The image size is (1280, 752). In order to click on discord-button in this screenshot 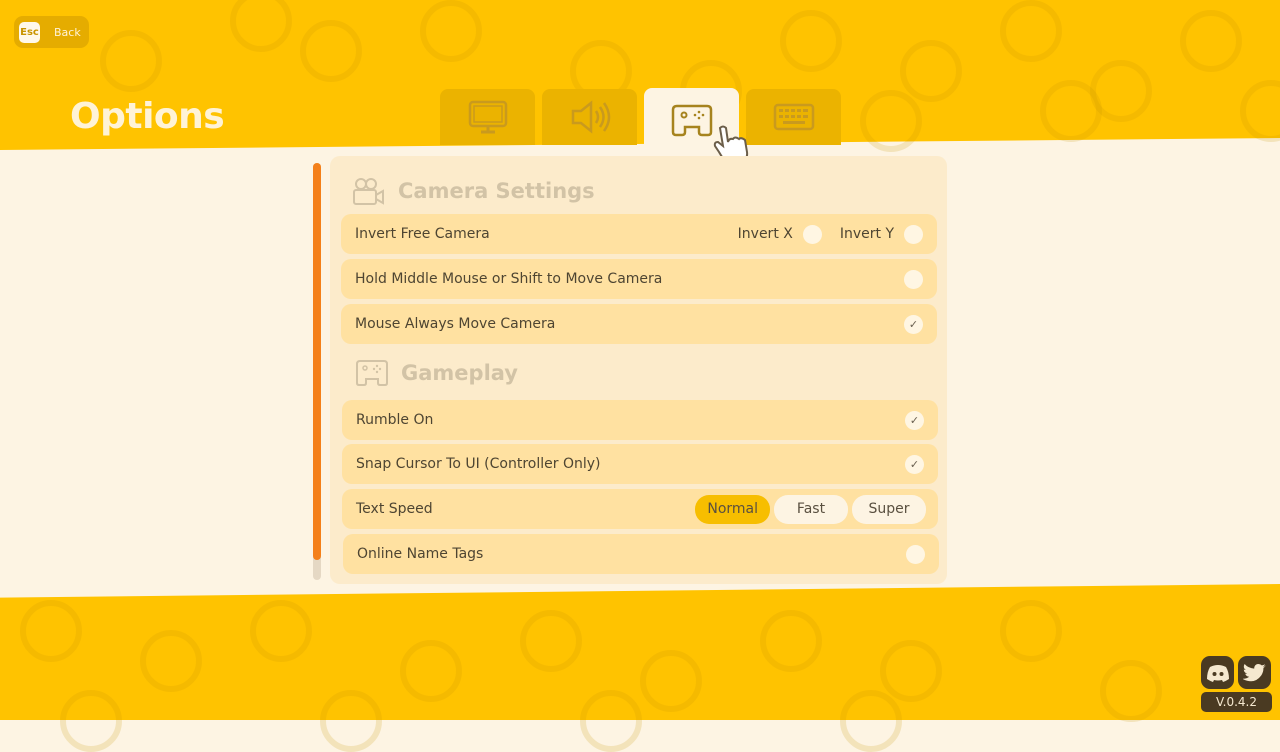, I will do `click(1217, 672)`.